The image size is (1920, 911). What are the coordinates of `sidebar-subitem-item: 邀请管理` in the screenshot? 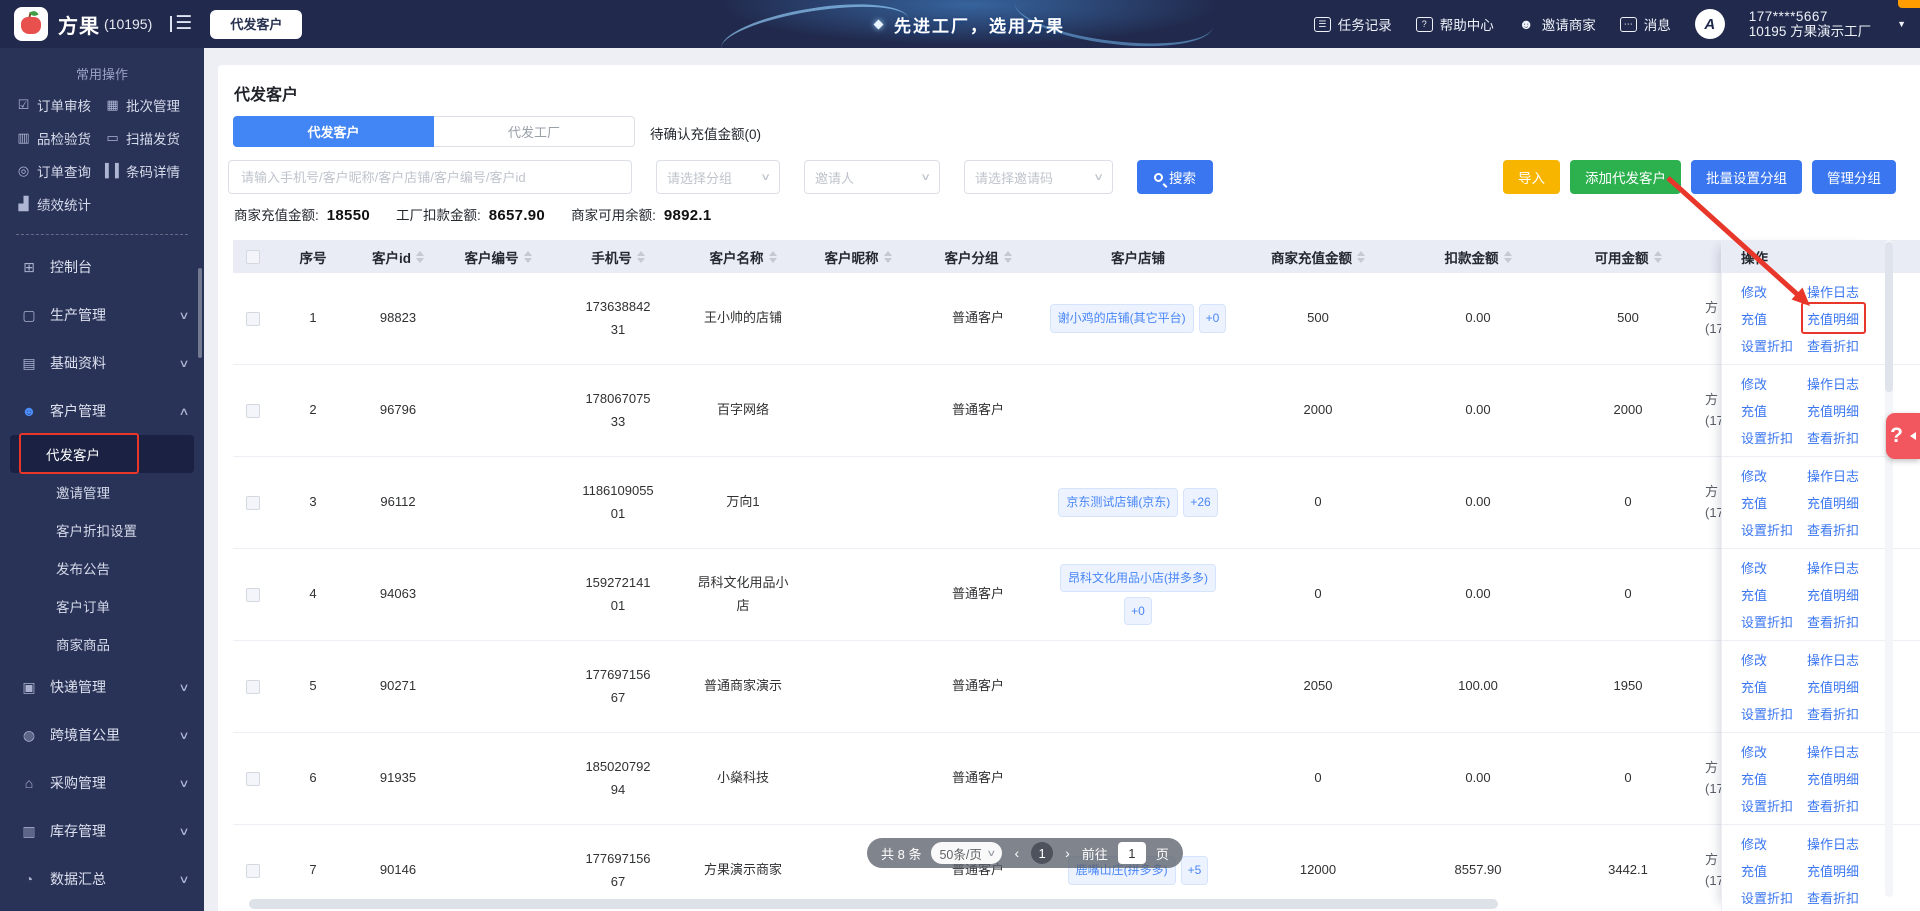 It's located at (102, 492).